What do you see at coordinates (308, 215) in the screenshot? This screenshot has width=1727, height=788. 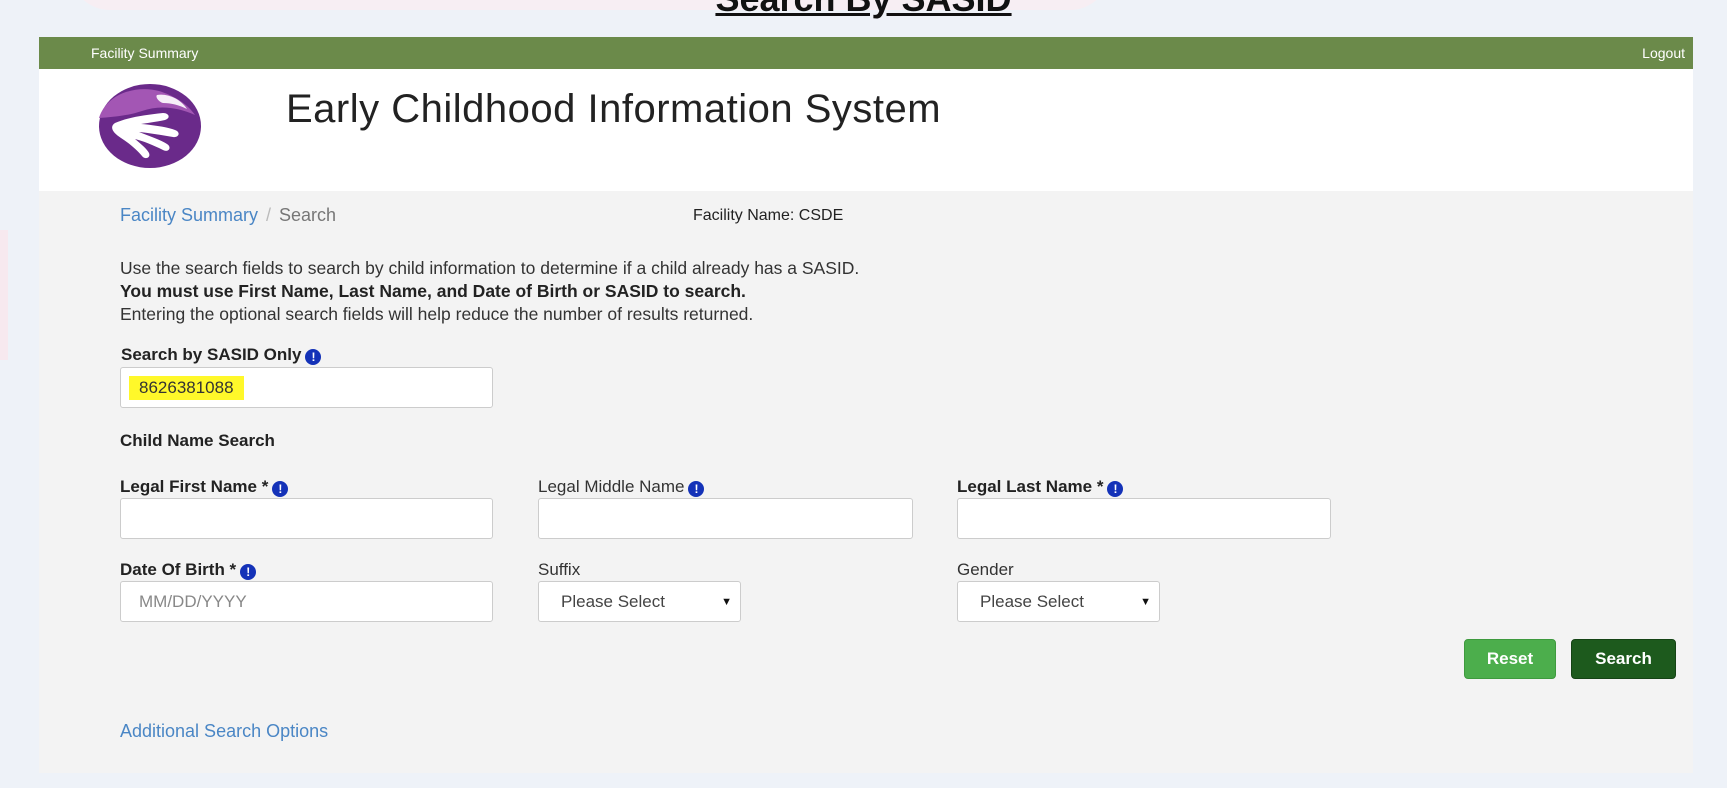 I see `breadcrumb-current: Search` at bounding box center [308, 215].